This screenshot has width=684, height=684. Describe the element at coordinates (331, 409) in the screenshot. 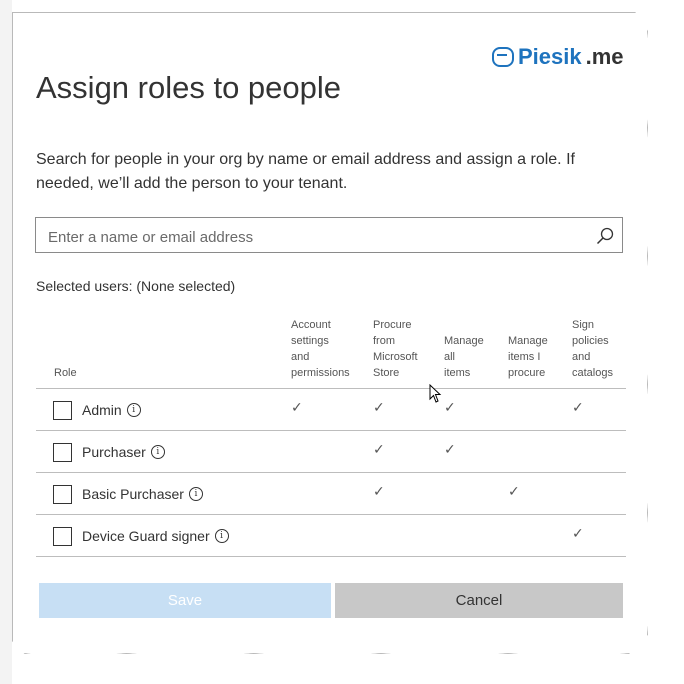

I see `table-row-admin: Admin i ✓ ✓ ✓ ✓` at that location.